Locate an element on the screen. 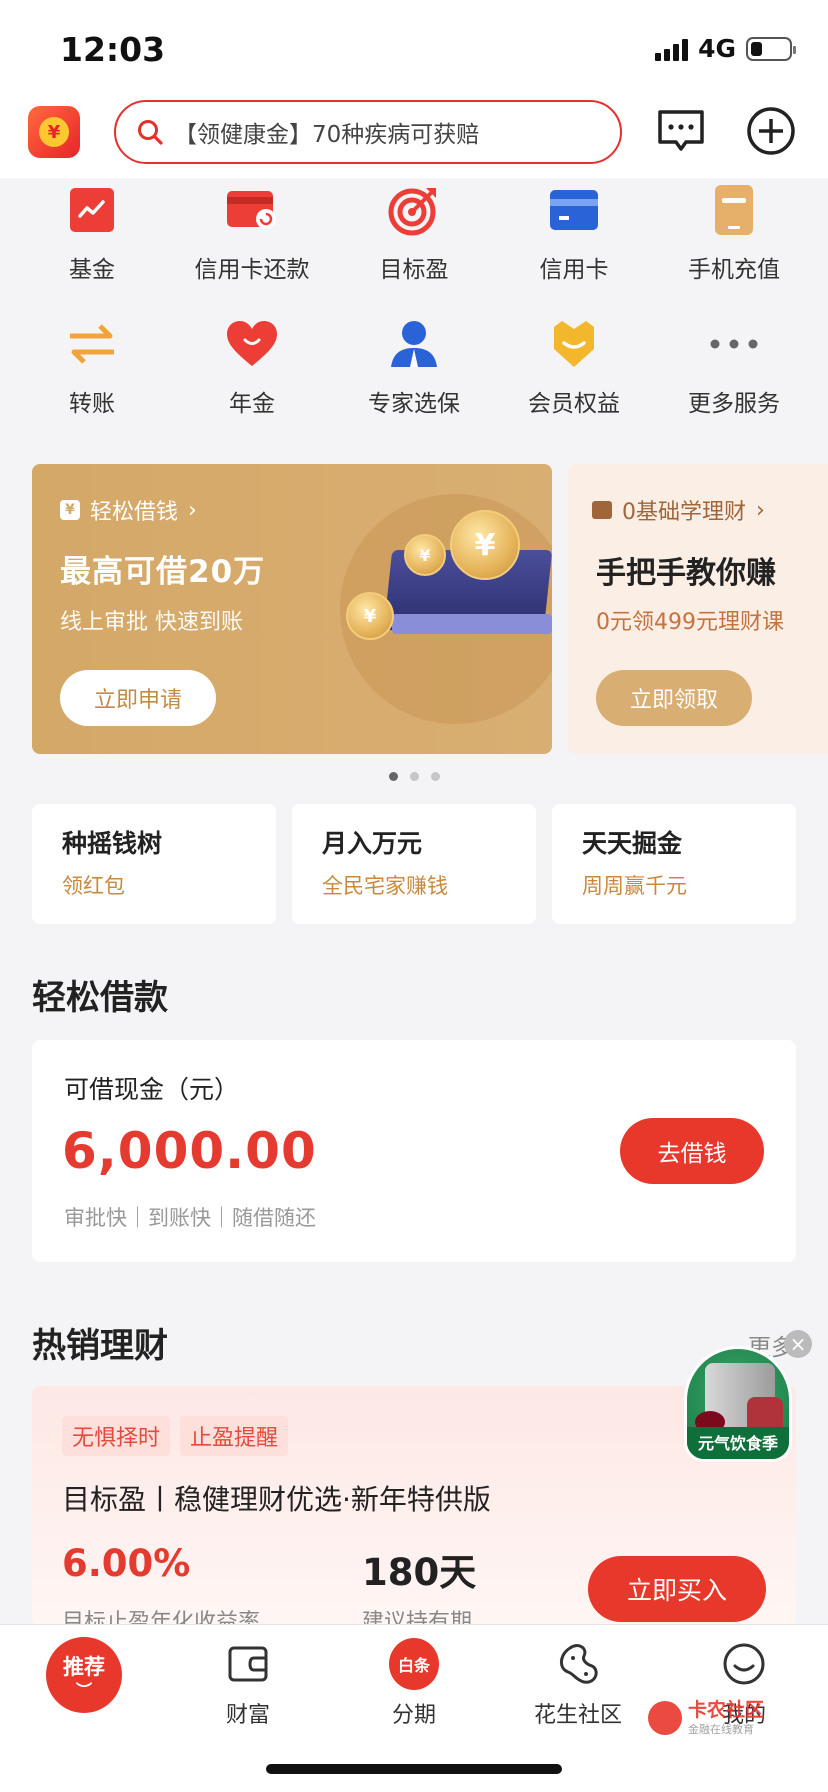 This screenshot has height=1792, width=828. home-indicator is located at coordinates (414, 1769).